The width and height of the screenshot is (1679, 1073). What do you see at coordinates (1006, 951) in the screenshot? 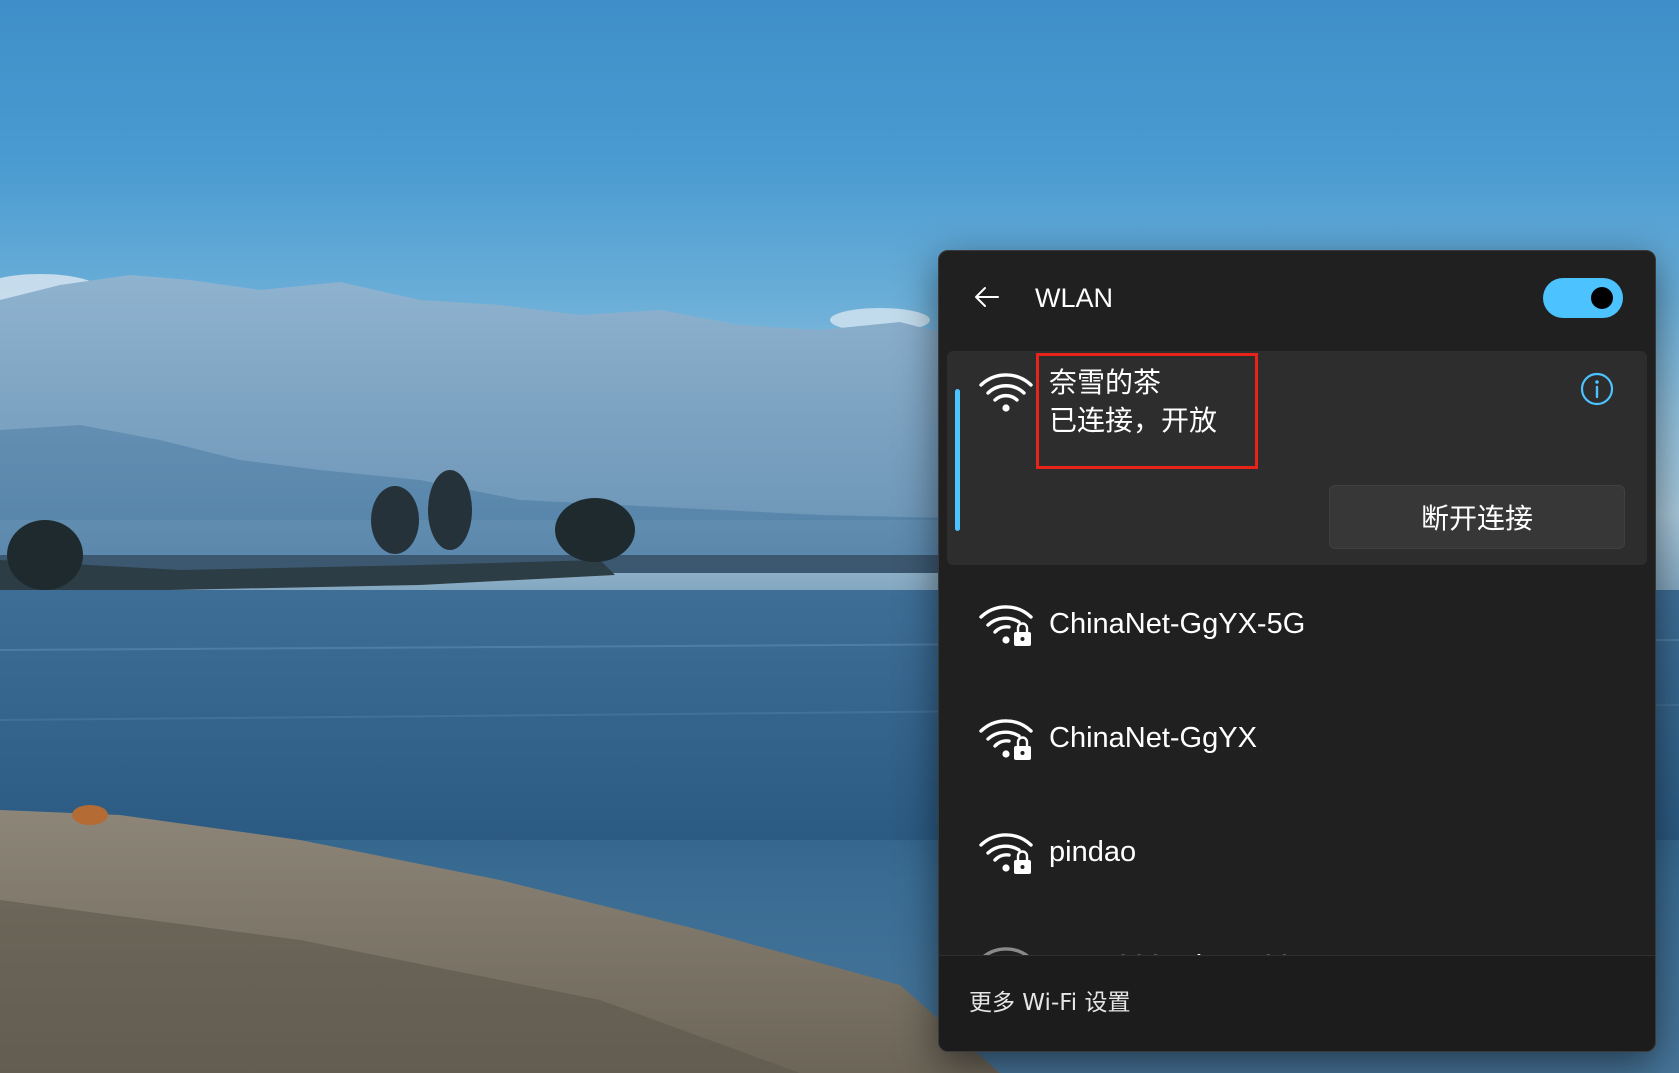
I see `wifi-weak-icon` at bounding box center [1006, 951].